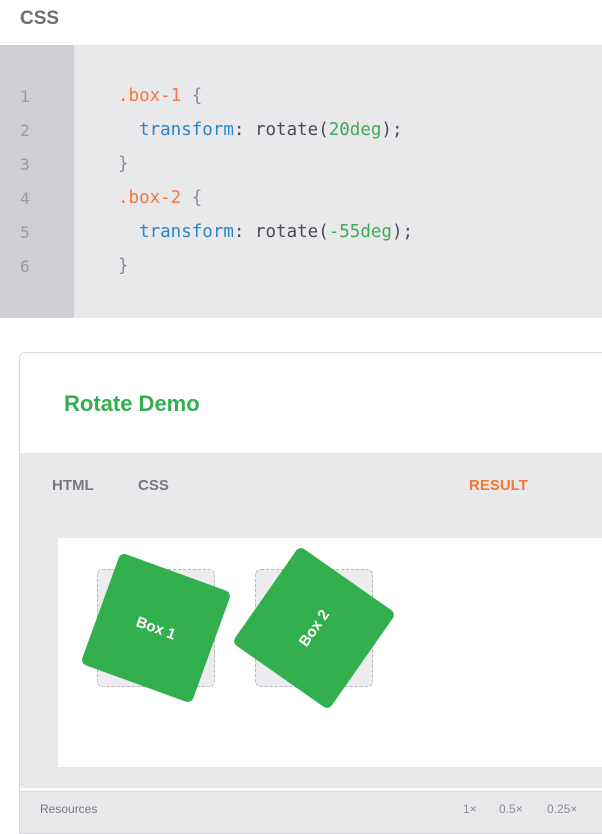  What do you see at coordinates (470, 809) in the screenshot?
I see `zoom-1x-button: 1×` at bounding box center [470, 809].